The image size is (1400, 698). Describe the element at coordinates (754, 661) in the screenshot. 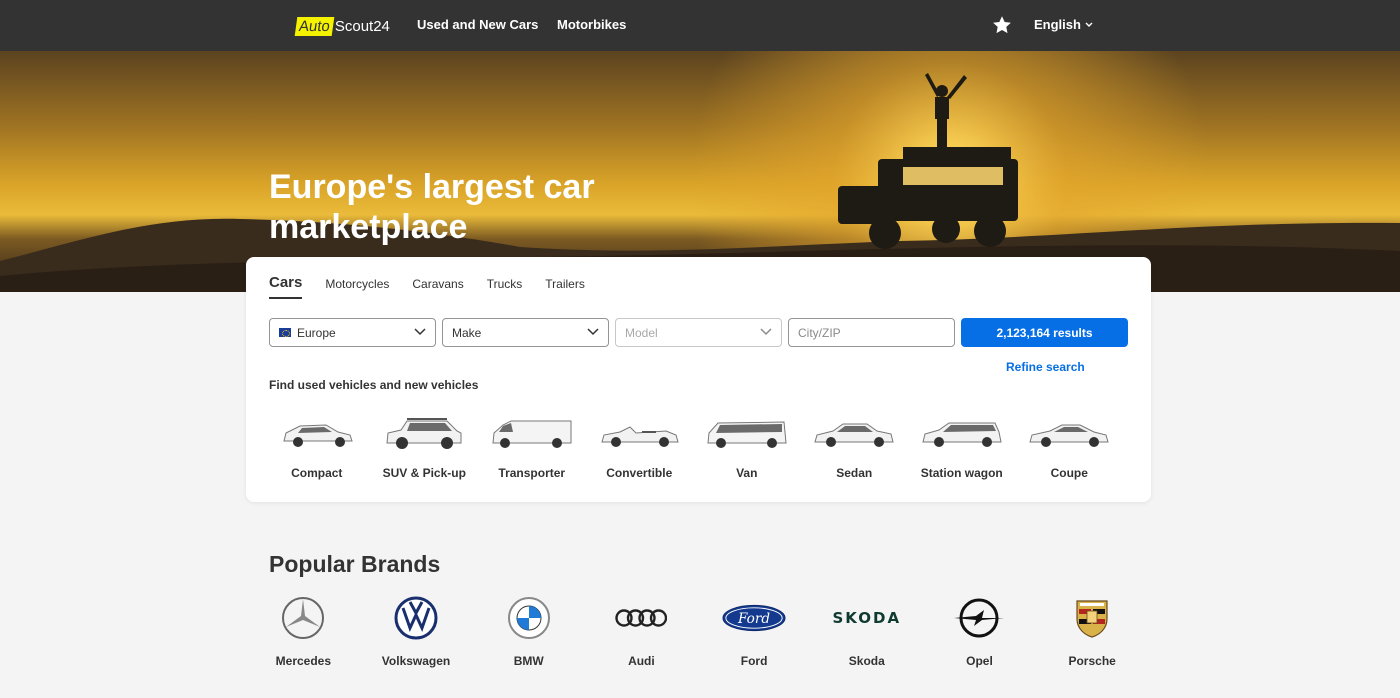

I see `brand-label: Ford` at that location.